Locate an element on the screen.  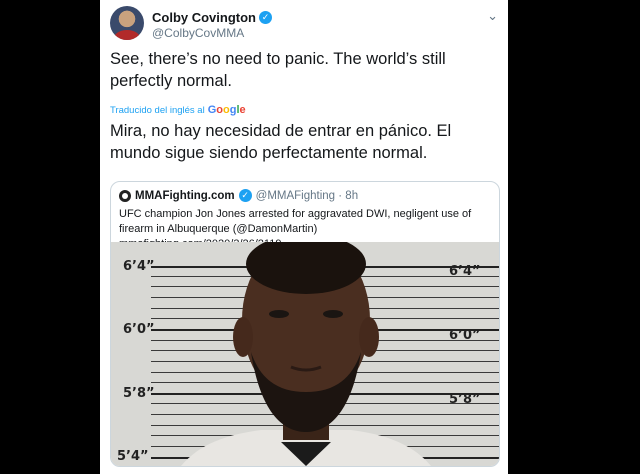
author-block: Colby Covington ✓ @ColbyCovMMA is located at coordinates (212, 25).